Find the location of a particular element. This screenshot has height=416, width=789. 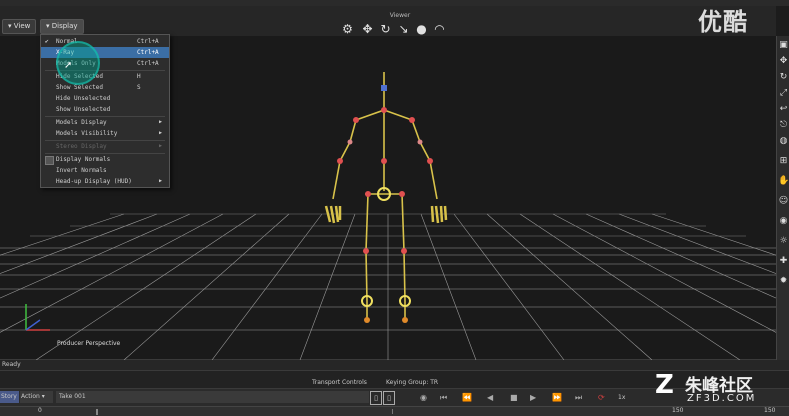

zf3d-logo-icon: Z is located at coordinates (664, 385).